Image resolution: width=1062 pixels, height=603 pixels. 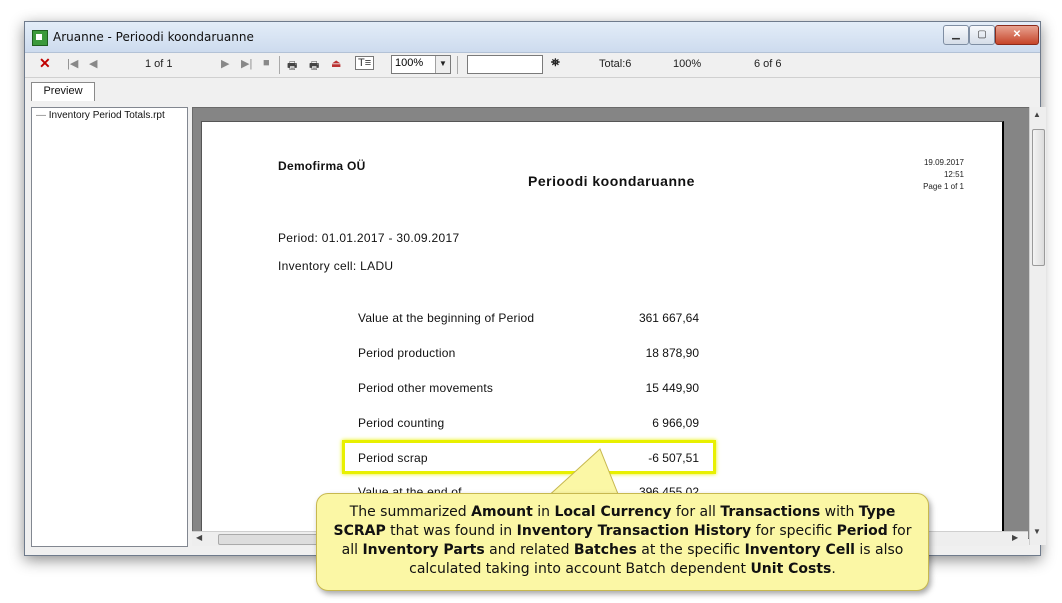 What do you see at coordinates (292, 66) in the screenshot?
I see `print-icon: 🖶` at bounding box center [292, 66].